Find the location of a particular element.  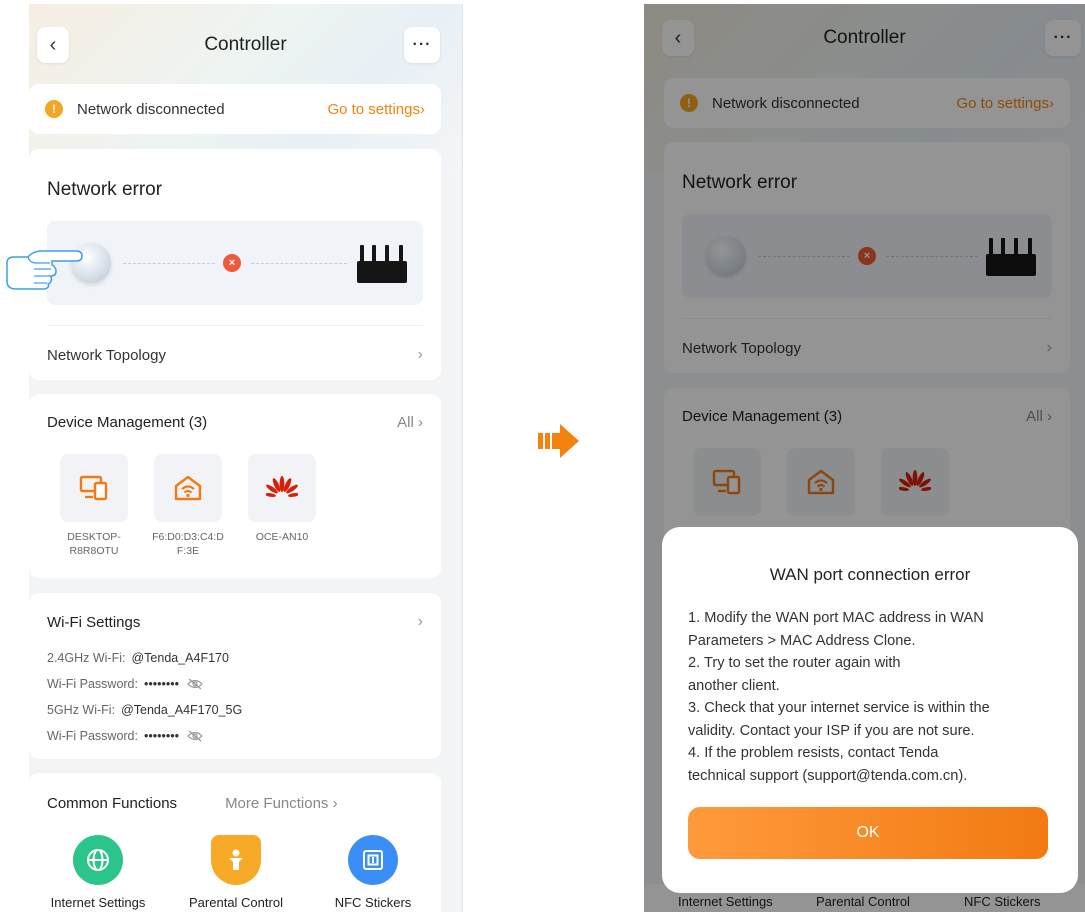

more-icon: ··· is located at coordinates (422, 44).